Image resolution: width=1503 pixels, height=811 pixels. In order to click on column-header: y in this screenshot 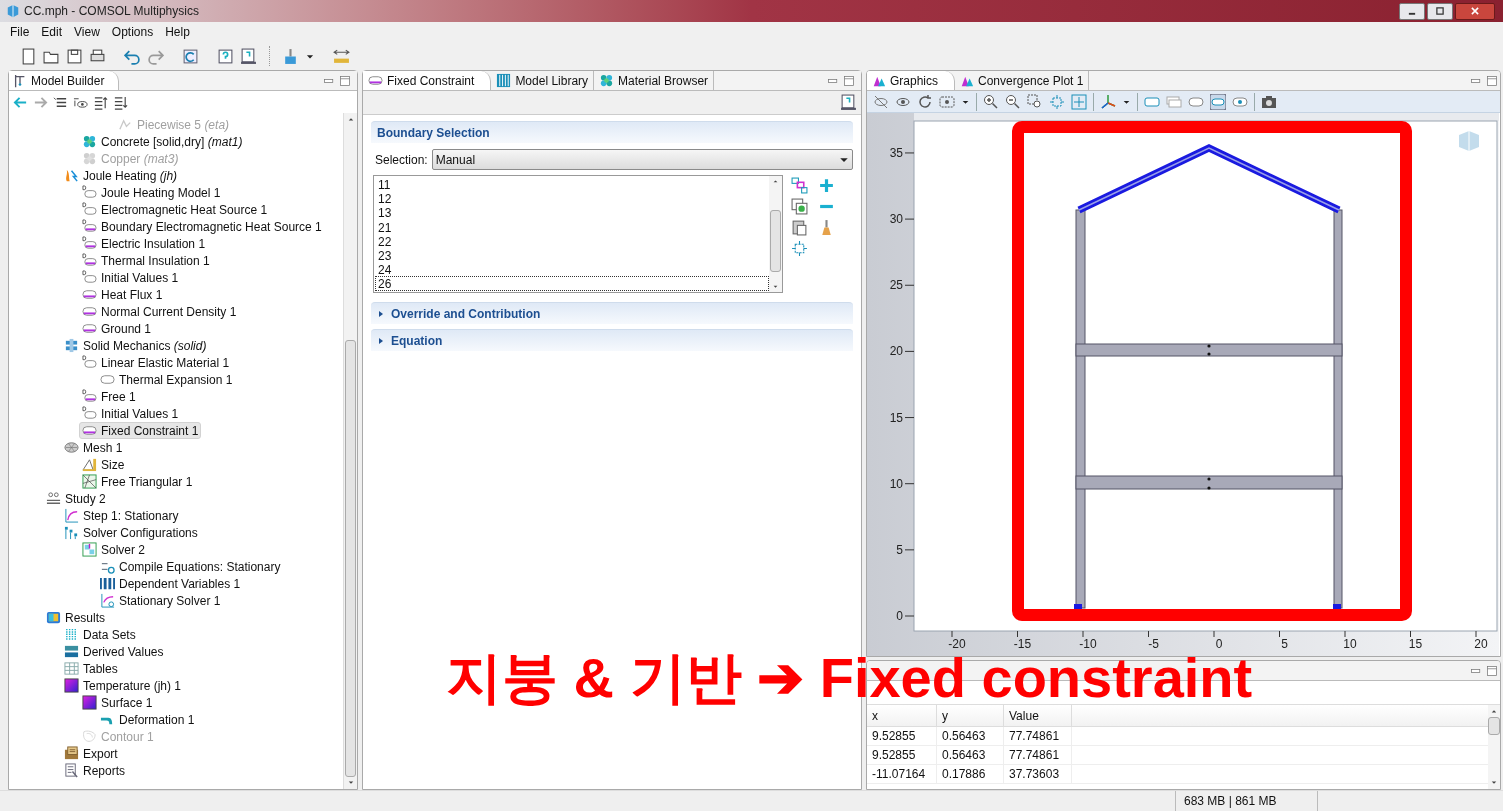, I will do `click(970, 715)`.